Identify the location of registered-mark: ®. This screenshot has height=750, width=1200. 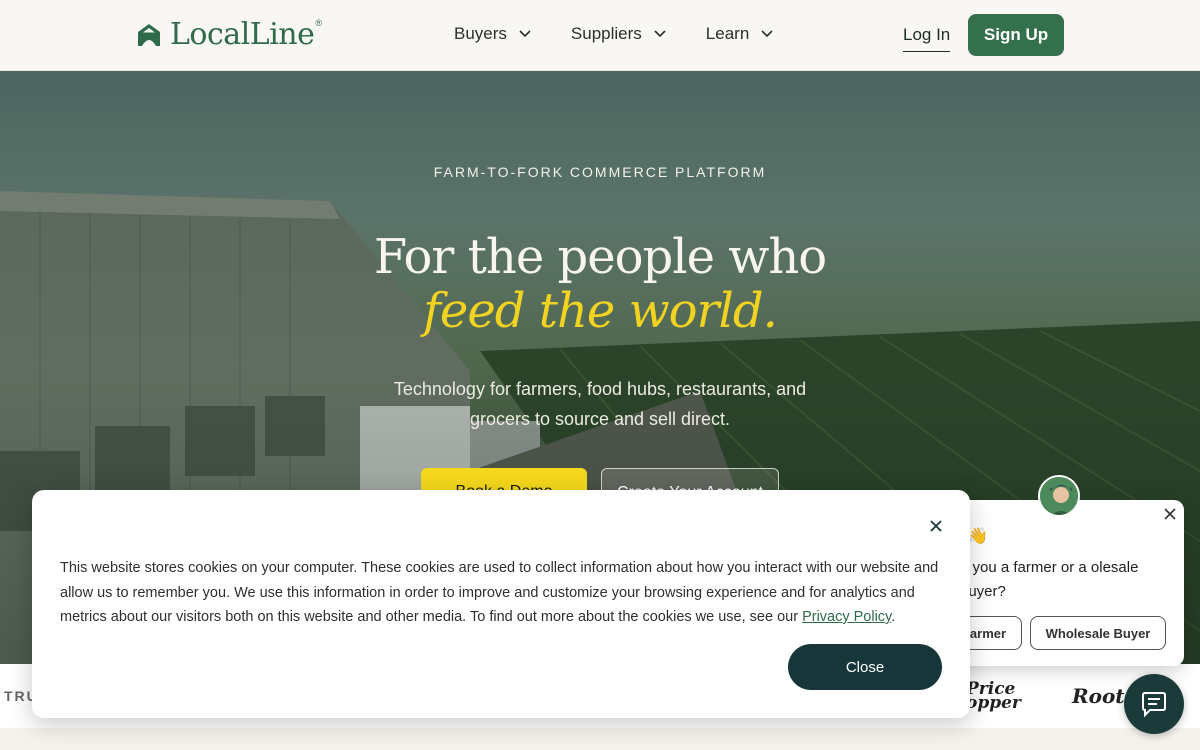
(318, 23).